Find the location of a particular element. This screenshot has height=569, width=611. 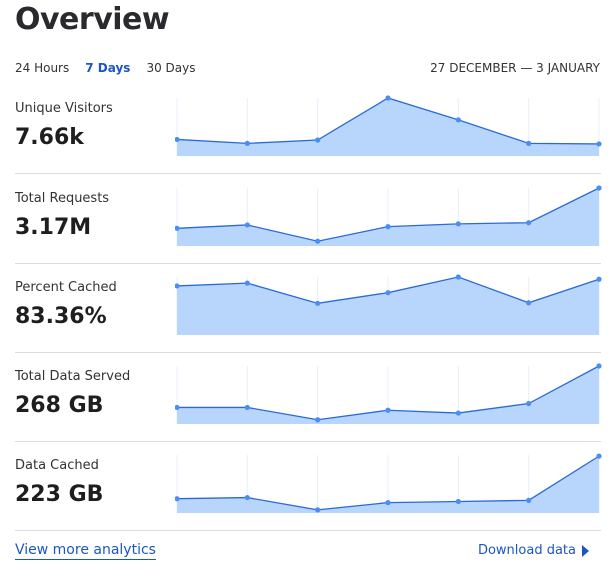

metric-label: Percent Cached is located at coordinates (66, 287).